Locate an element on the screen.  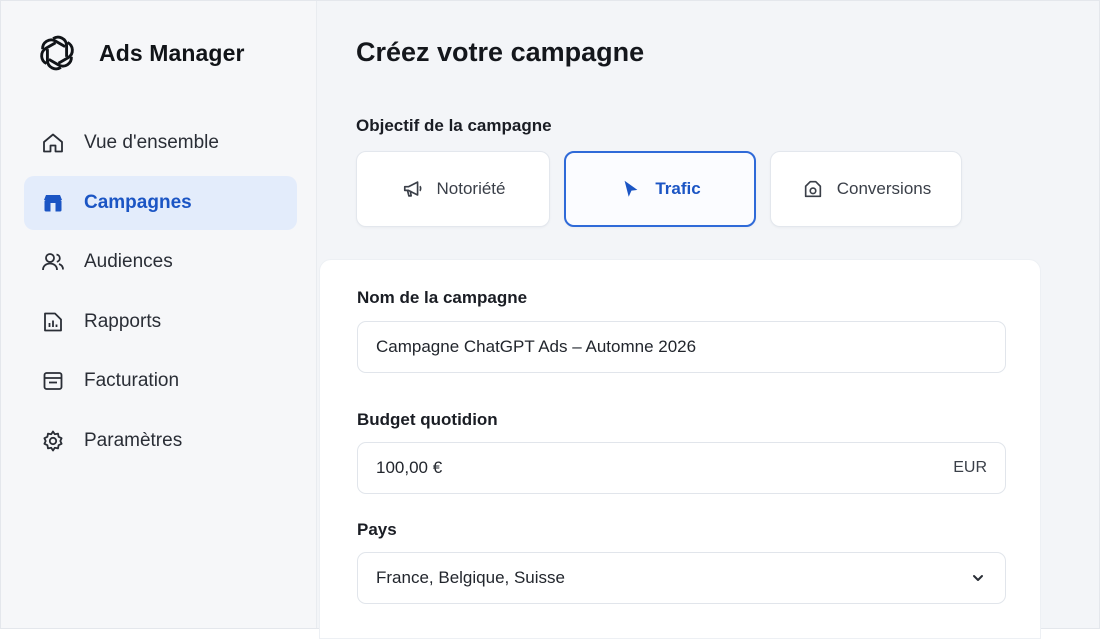
billing-icon is located at coordinates (53, 381).